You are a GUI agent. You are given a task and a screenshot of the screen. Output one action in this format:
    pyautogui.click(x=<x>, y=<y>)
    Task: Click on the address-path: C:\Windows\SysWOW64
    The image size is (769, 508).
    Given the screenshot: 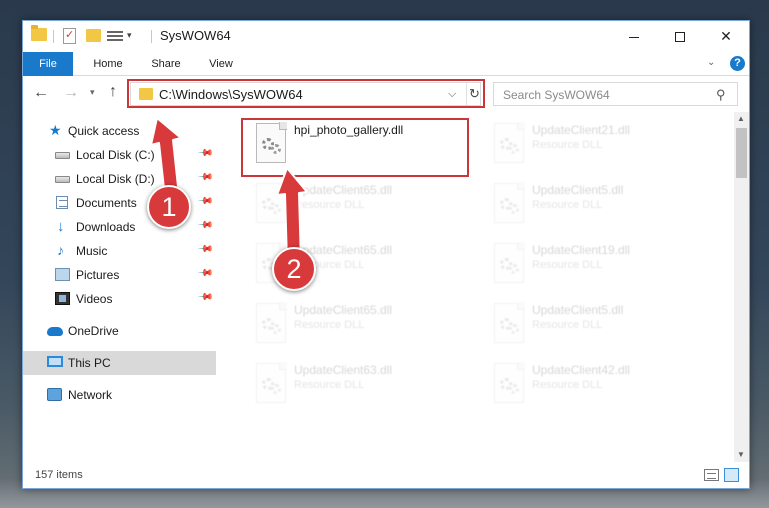 What is the action you would take?
    pyautogui.click(x=231, y=94)
    